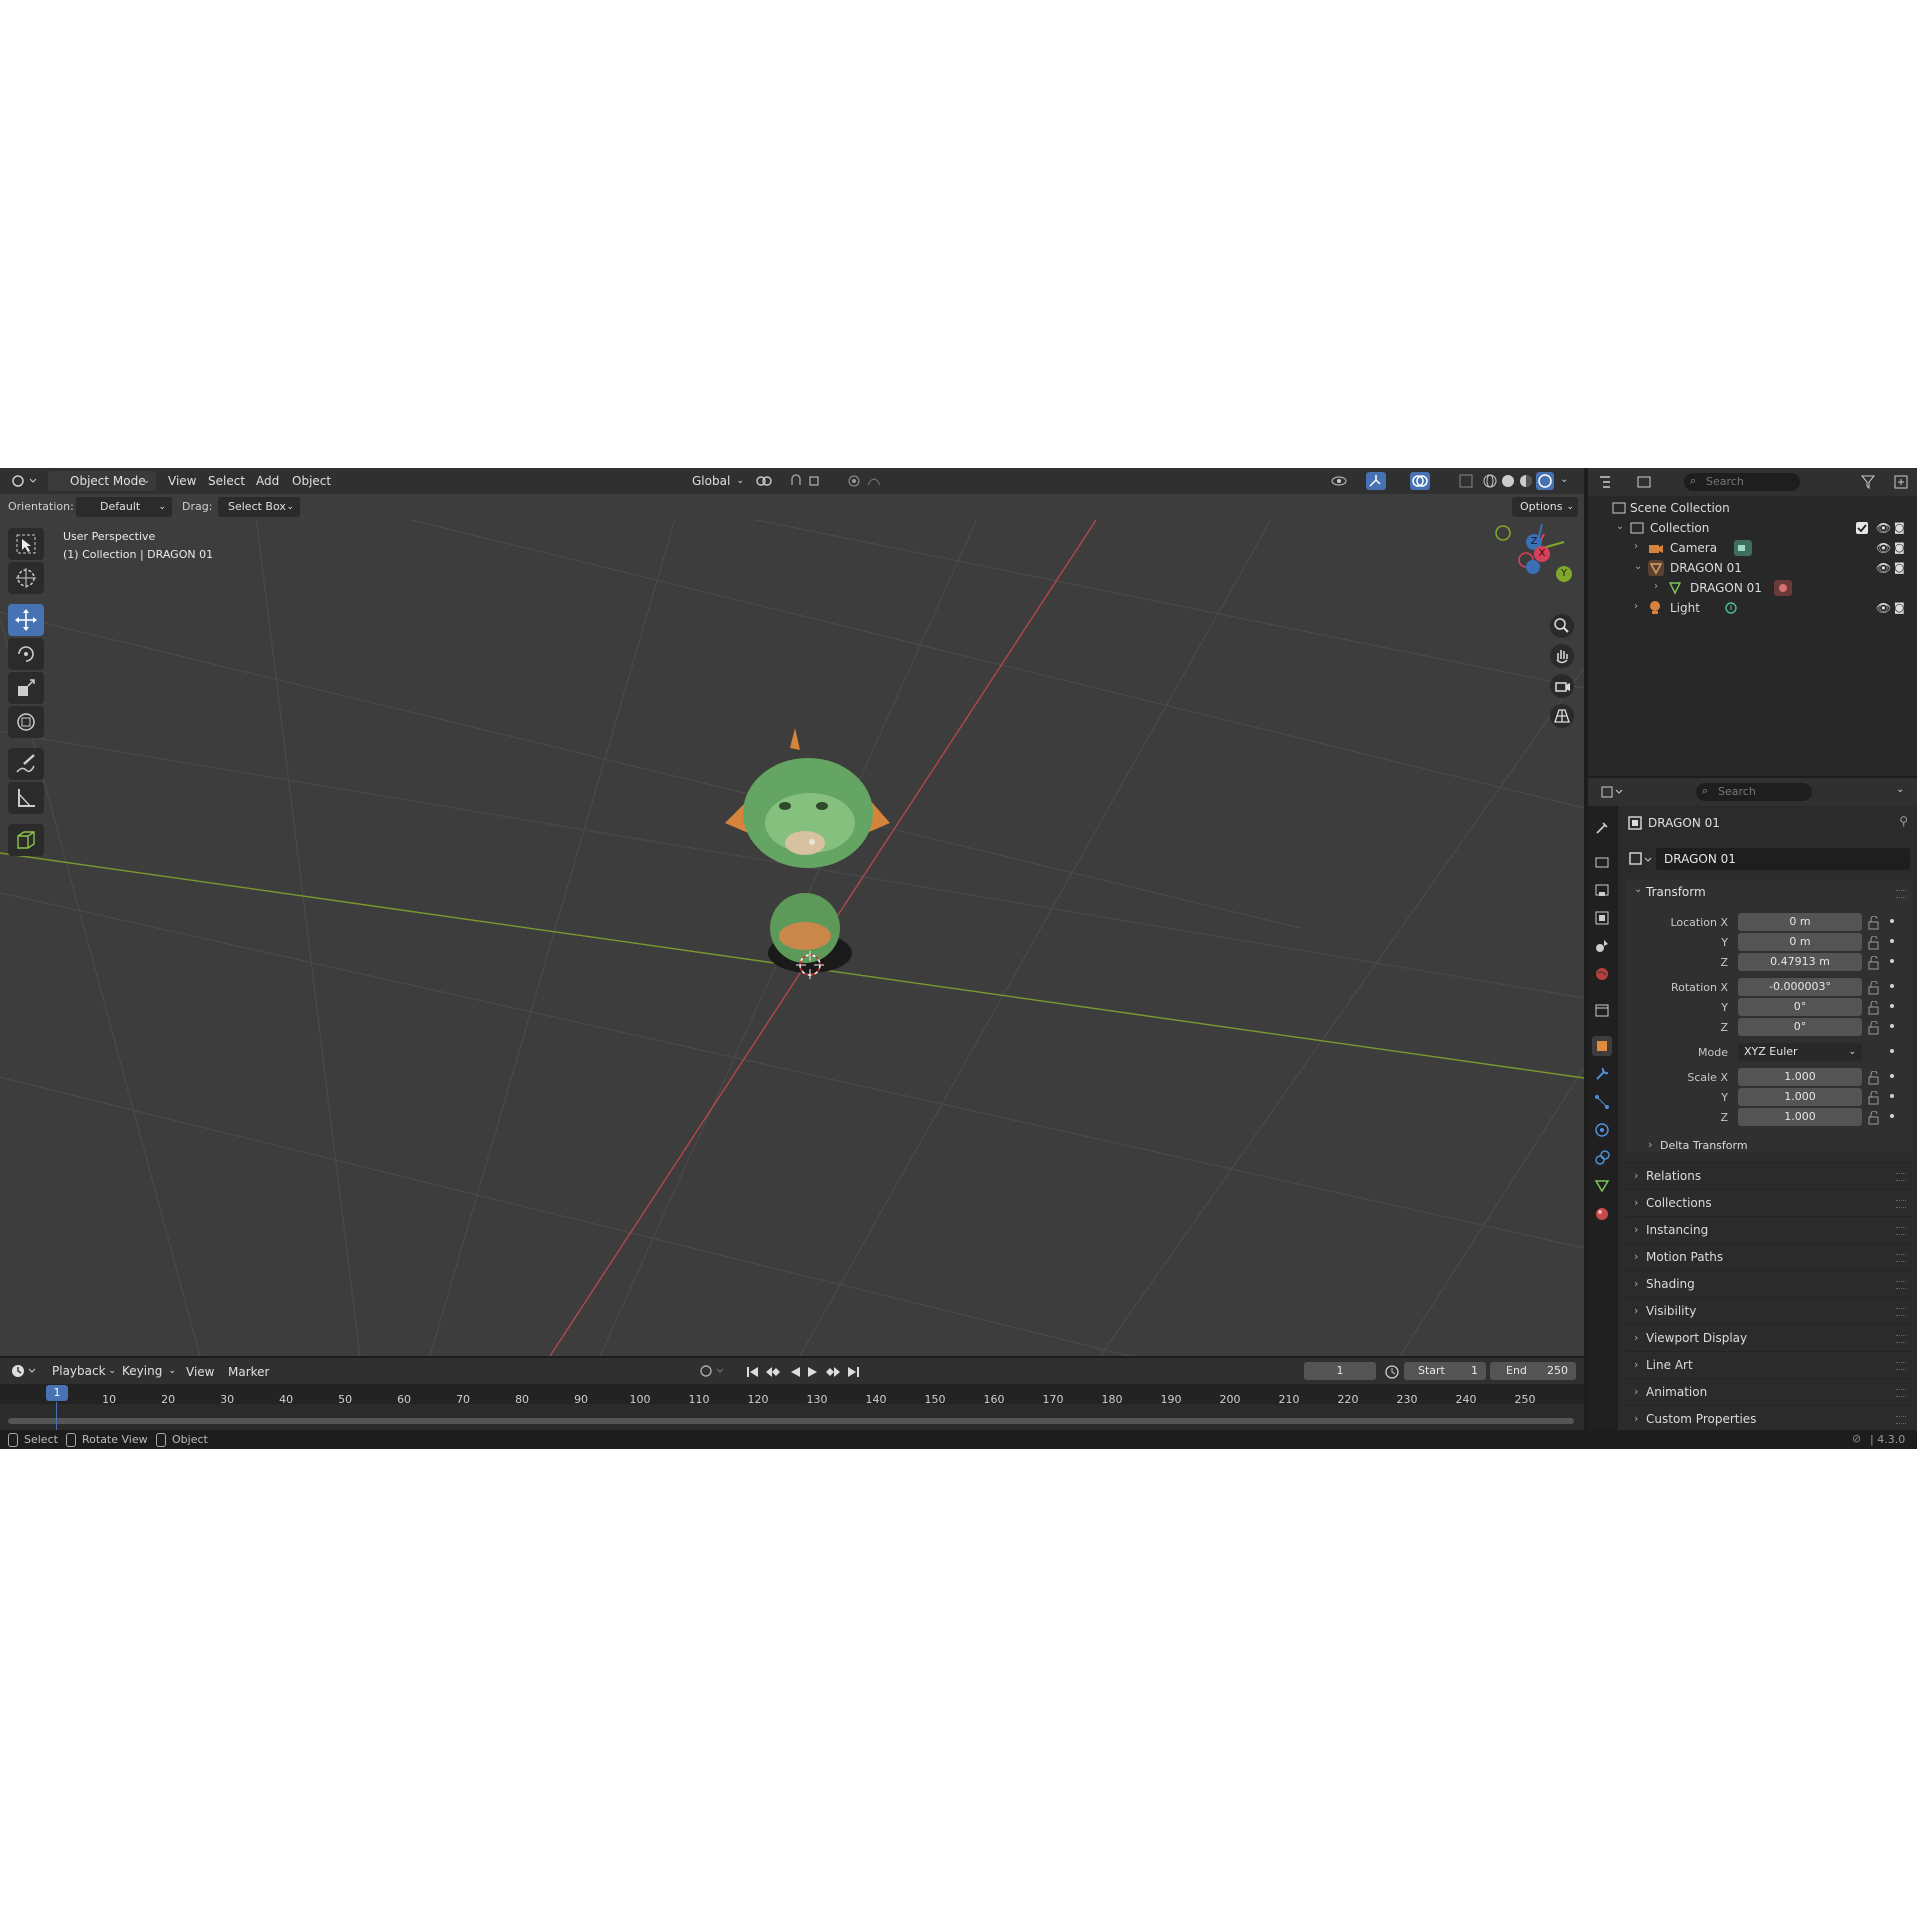  Describe the element at coordinates (226, 481) in the screenshot. I see `menu-select: Select` at that location.